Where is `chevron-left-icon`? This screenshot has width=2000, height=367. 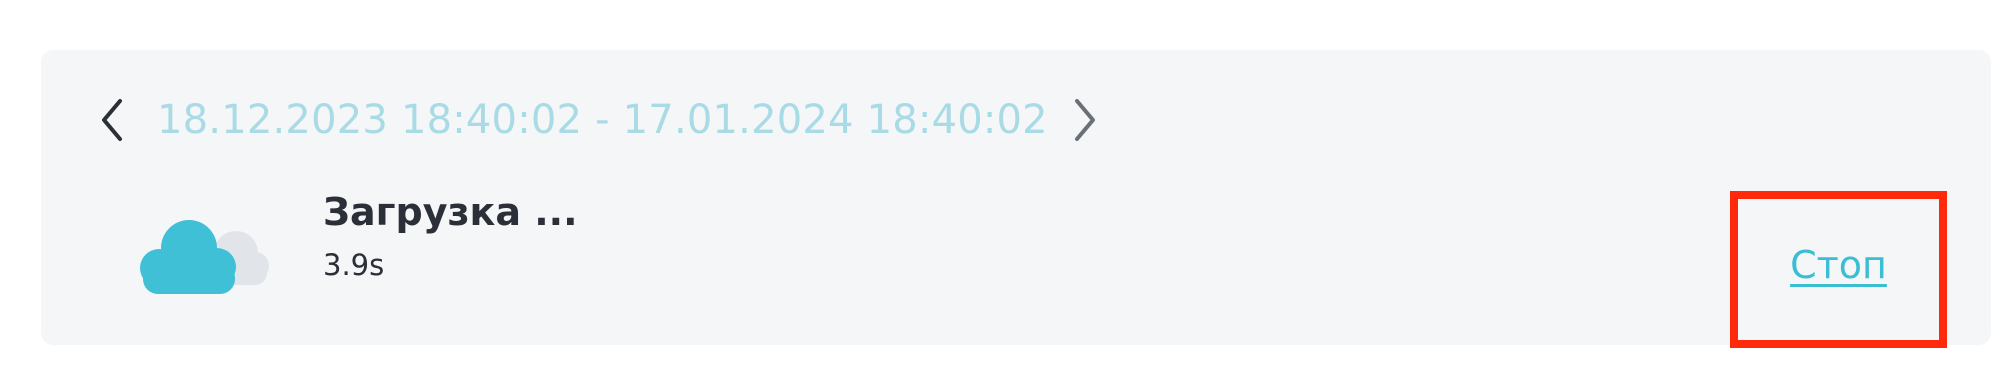
chevron-left-icon is located at coordinates (113, 120).